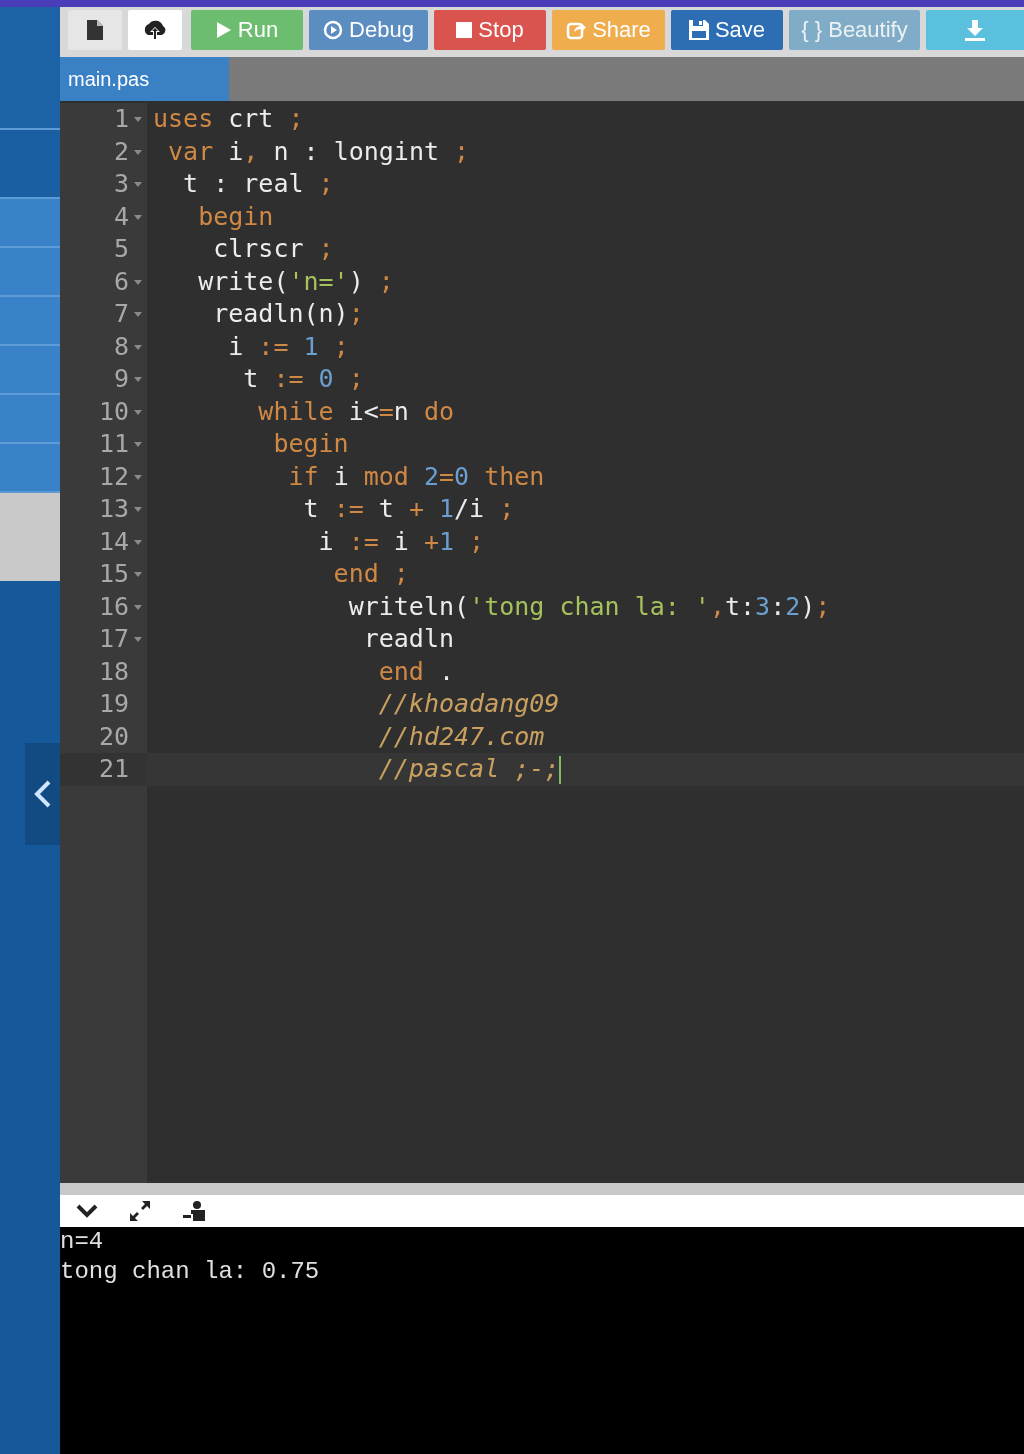 The image size is (1024, 1454). I want to click on share-icon, so click(576, 30).